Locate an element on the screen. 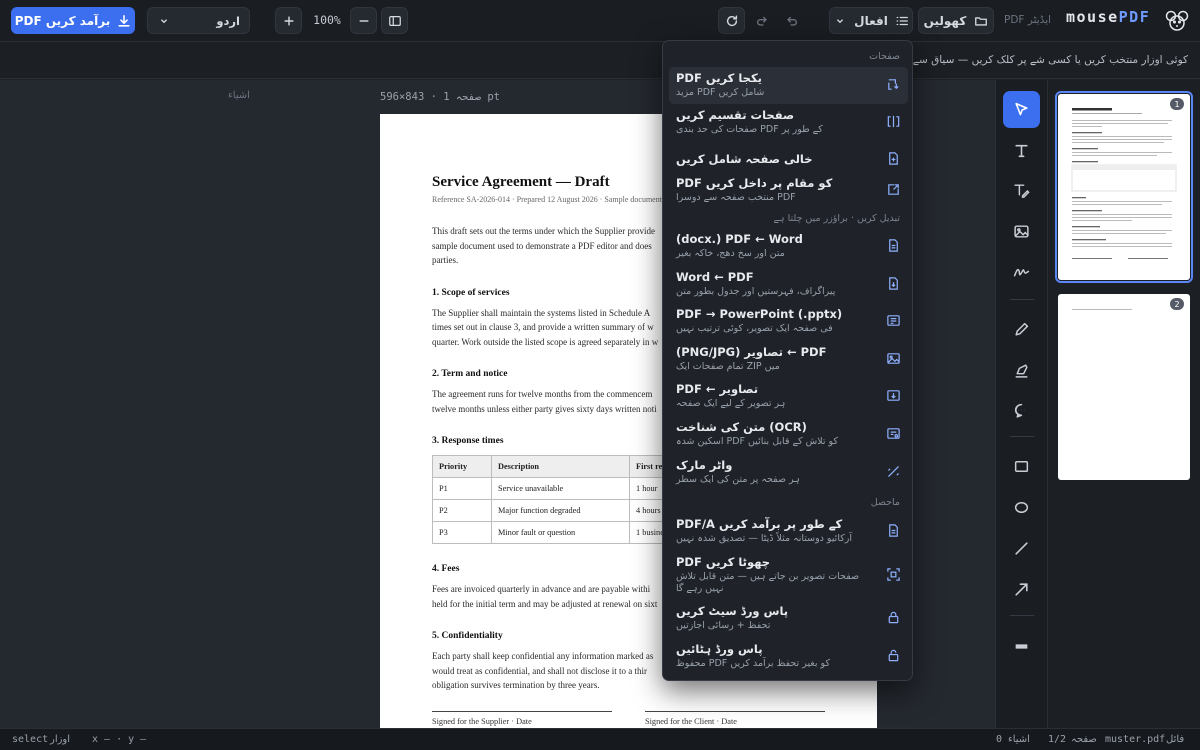  archive-icon is located at coordinates (893, 530).